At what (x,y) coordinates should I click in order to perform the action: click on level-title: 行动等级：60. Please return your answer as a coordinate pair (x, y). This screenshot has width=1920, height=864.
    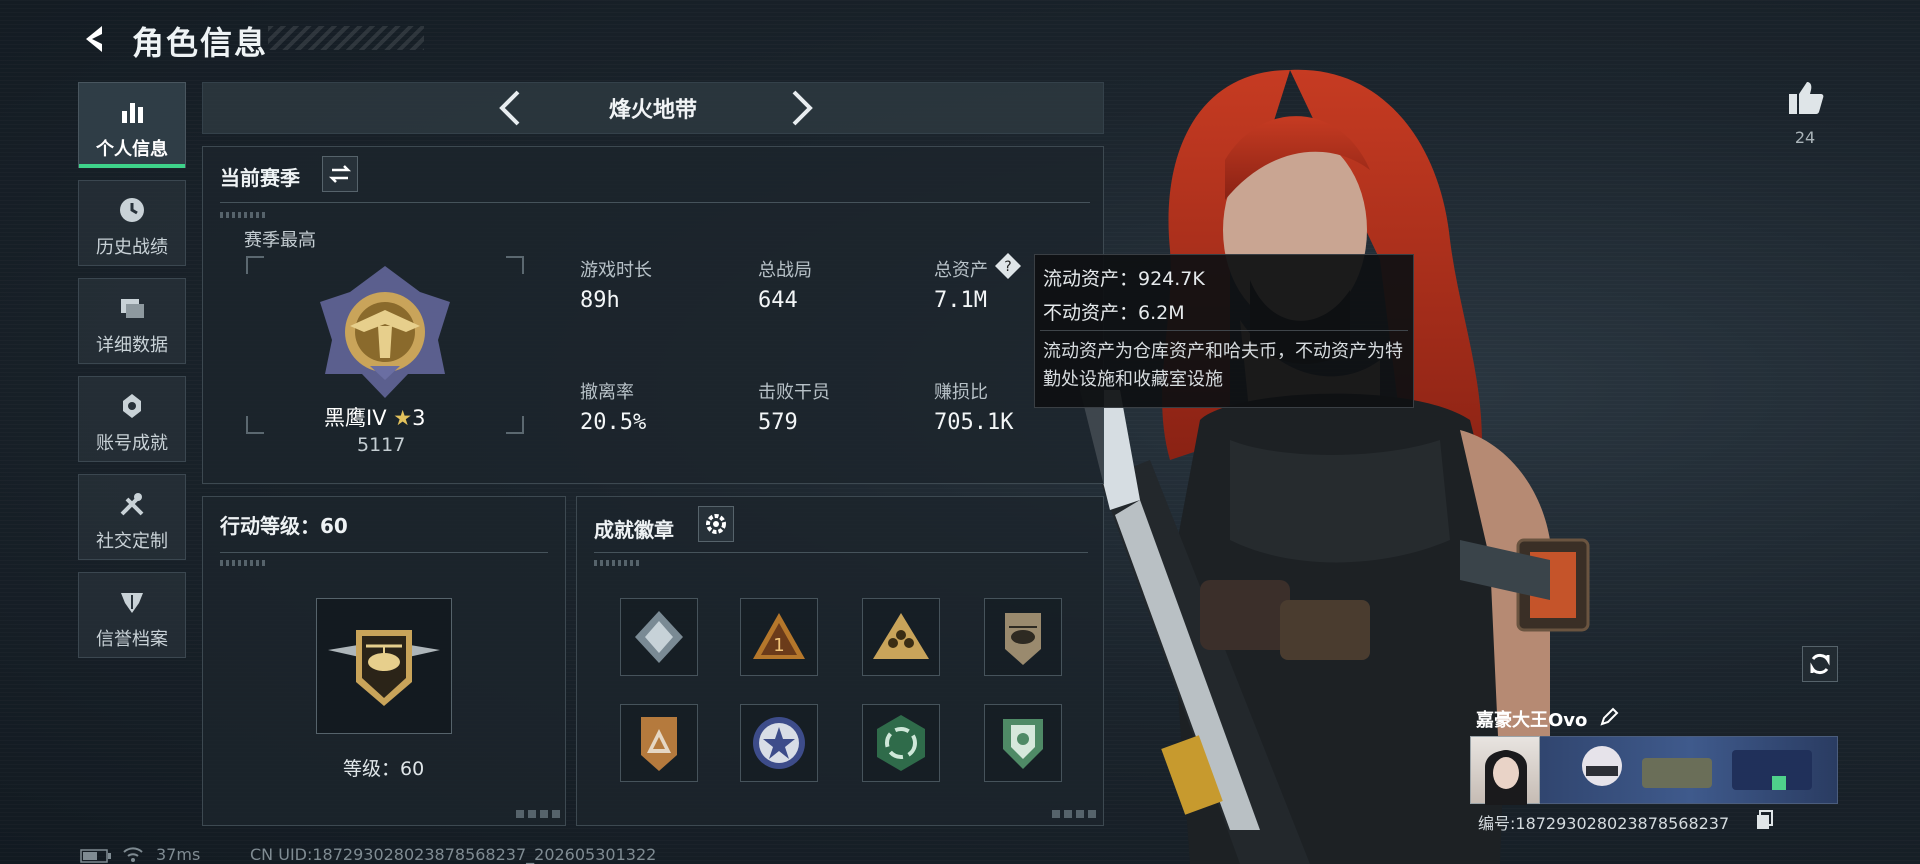
    Looking at the image, I should click on (284, 526).